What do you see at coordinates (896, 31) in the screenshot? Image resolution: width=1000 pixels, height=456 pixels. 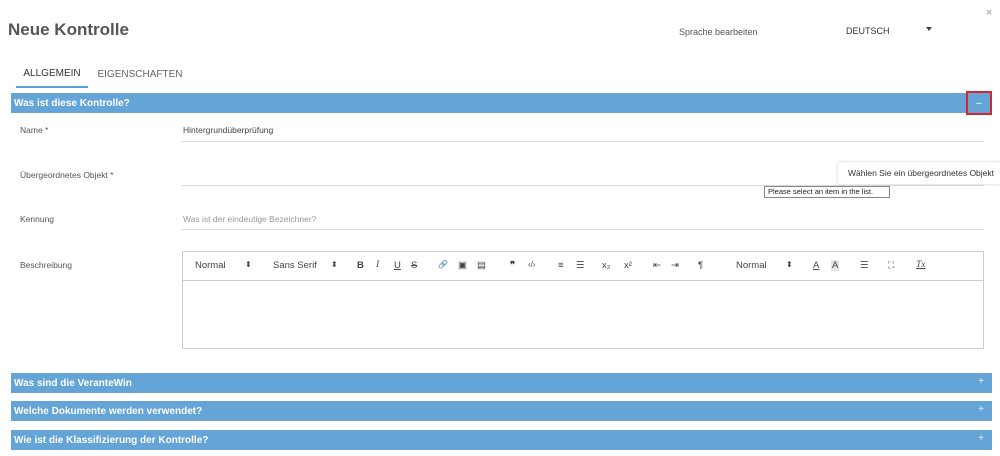 I see `language-select: DEUTSCH` at bounding box center [896, 31].